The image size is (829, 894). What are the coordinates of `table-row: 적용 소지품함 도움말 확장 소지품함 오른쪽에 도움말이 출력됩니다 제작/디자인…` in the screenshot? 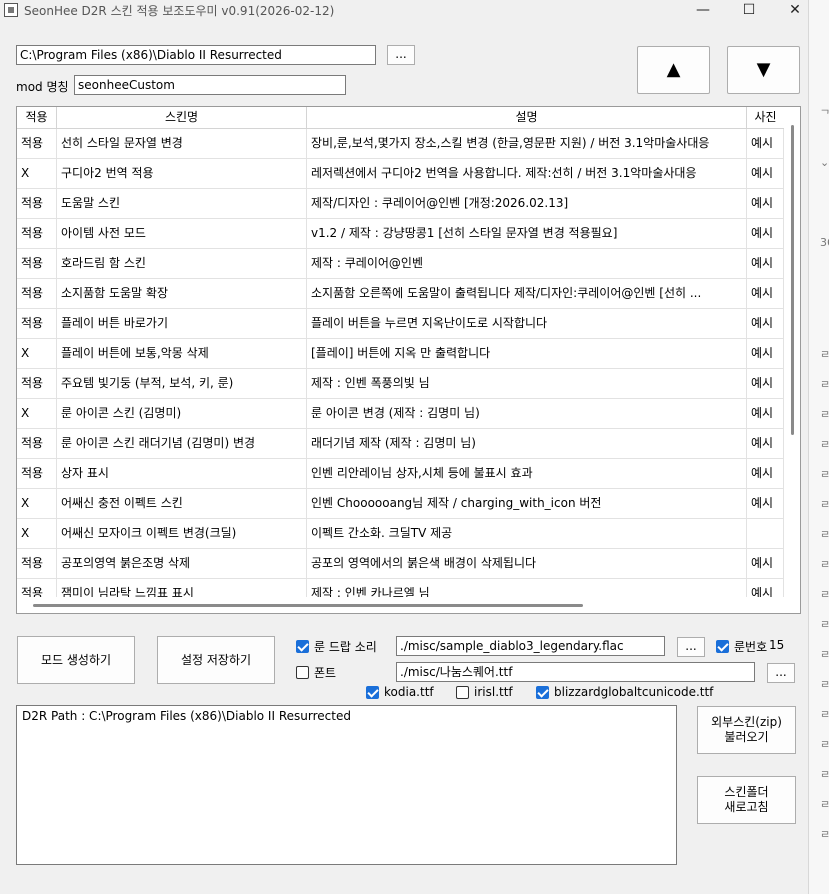 It's located at (408, 294).